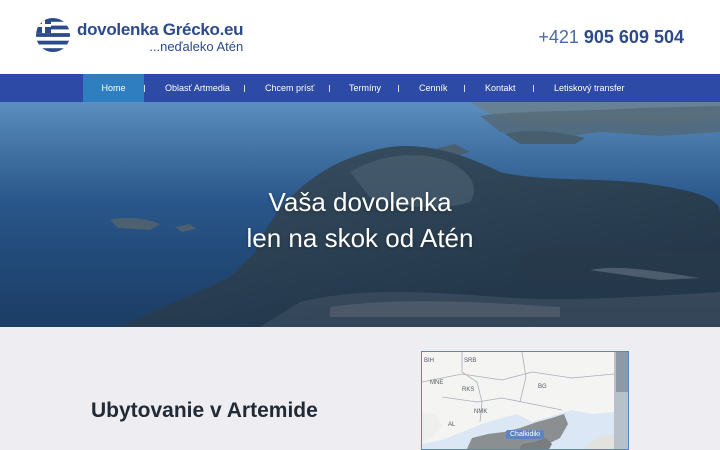 The height and width of the screenshot is (450, 720). I want to click on nav-item-chcem-prist: Chcem prísť, so click(289, 88).